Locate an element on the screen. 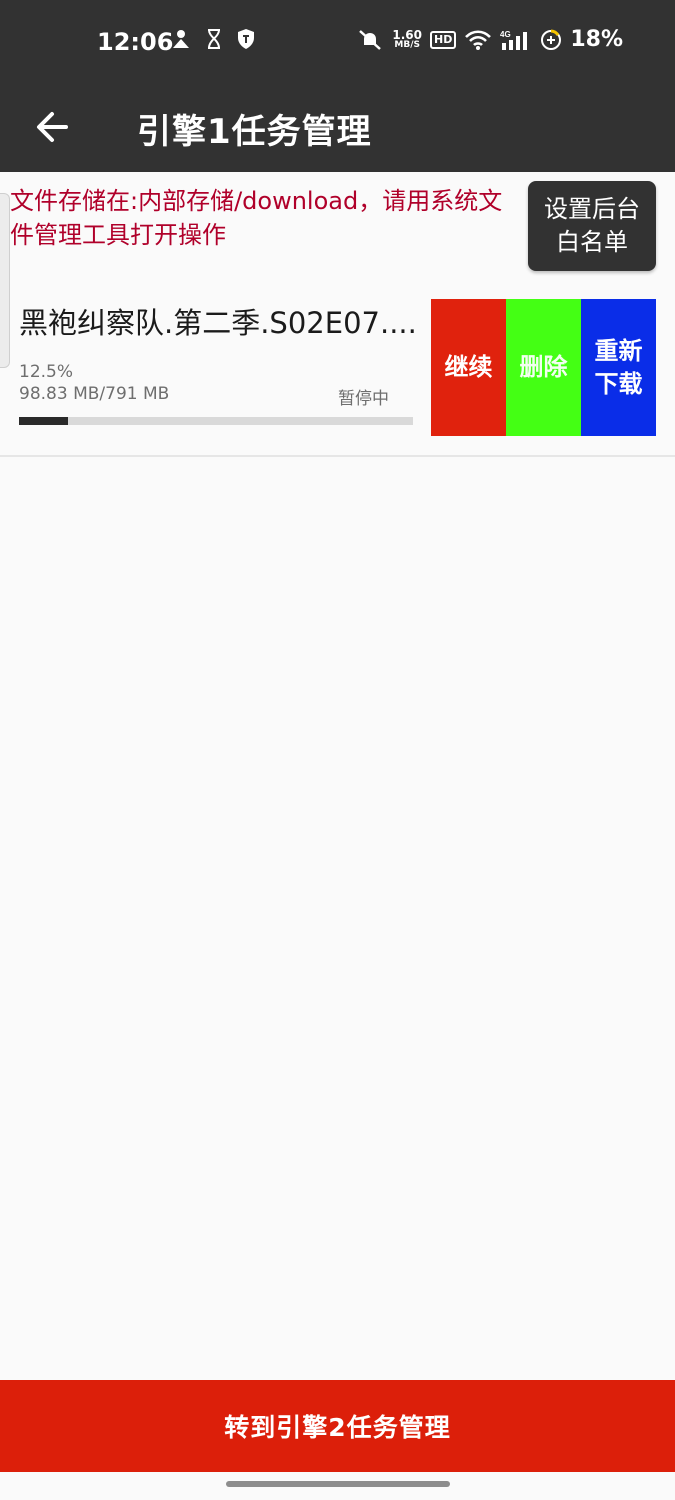  switch-to-engine2-button: 转到引擎2任务管理 is located at coordinates (337, 1426).